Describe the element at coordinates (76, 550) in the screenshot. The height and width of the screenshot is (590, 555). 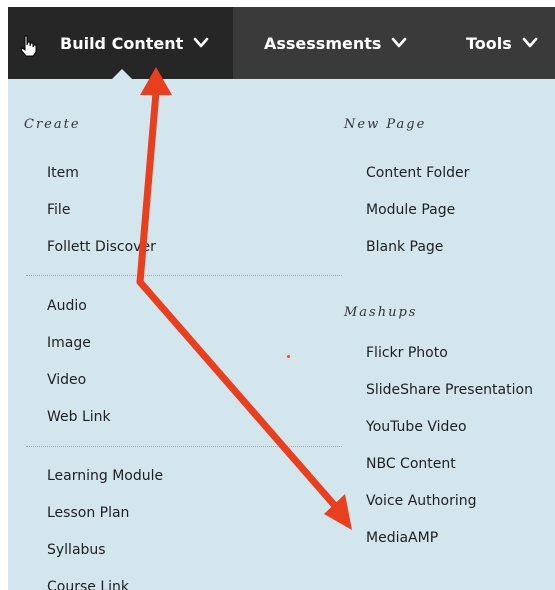
I see `menu-item-syllabus: Syllabus` at that location.